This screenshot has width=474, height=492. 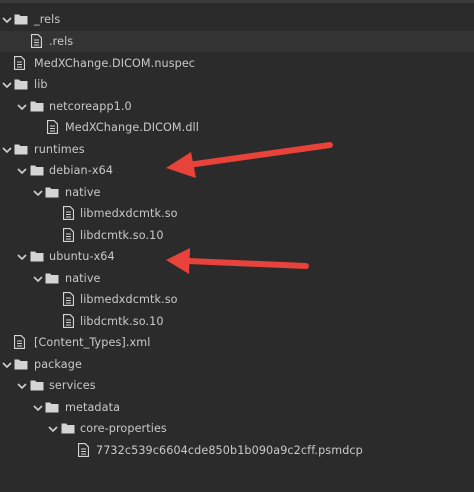 What do you see at coordinates (237, 170) in the screenshot?
I see `tree-item-debian-folder: debian-x64` at bounding box center [237, 170].